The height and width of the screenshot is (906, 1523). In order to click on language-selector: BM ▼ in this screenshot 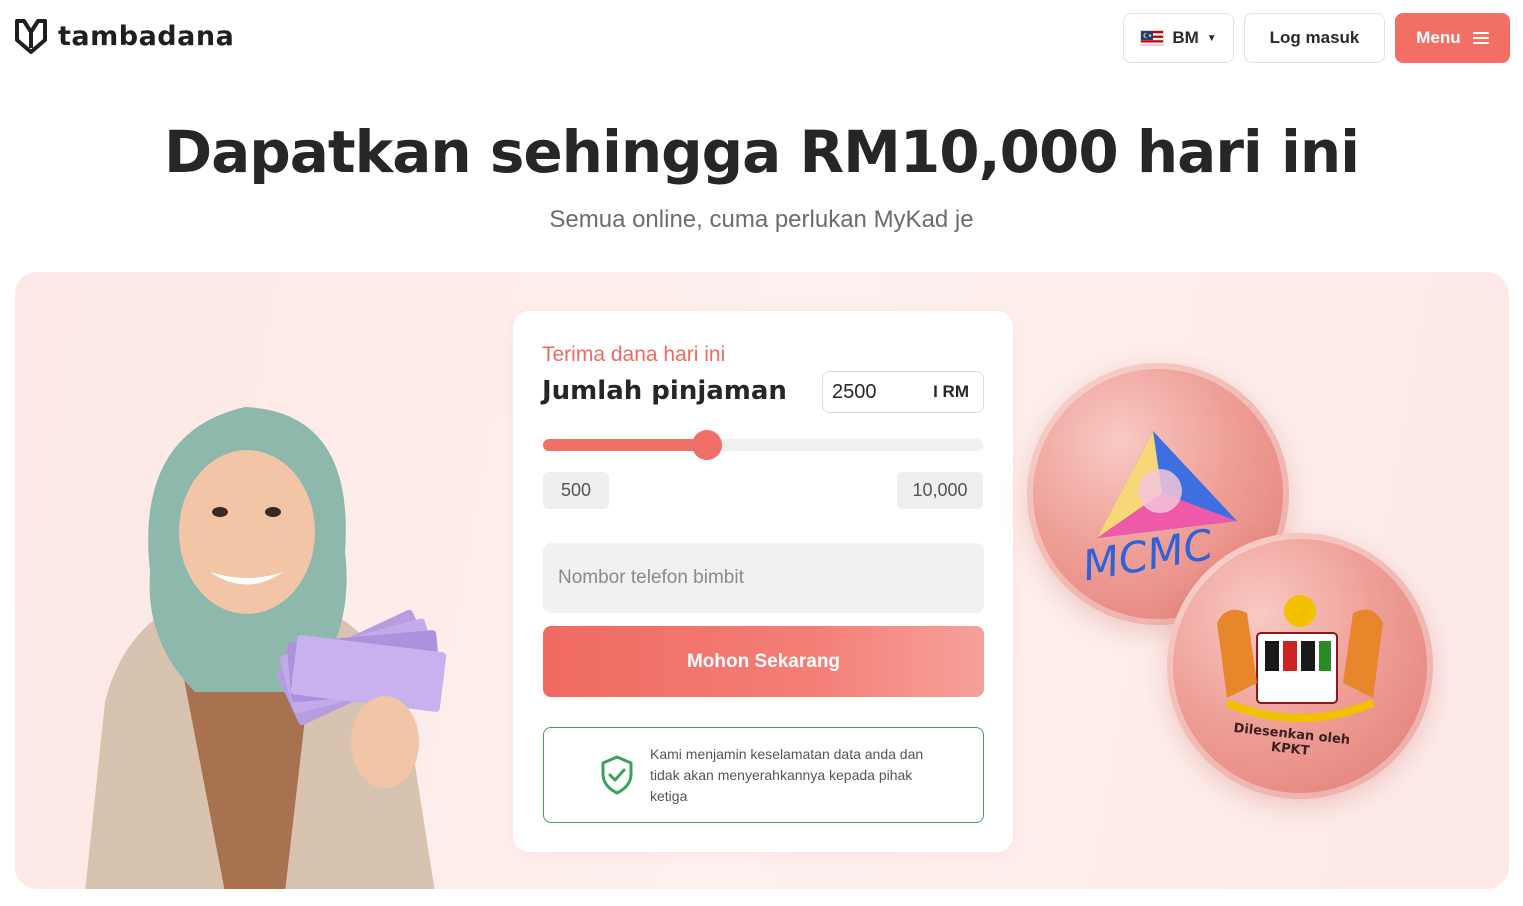, I will do `click(1178, 38)`.